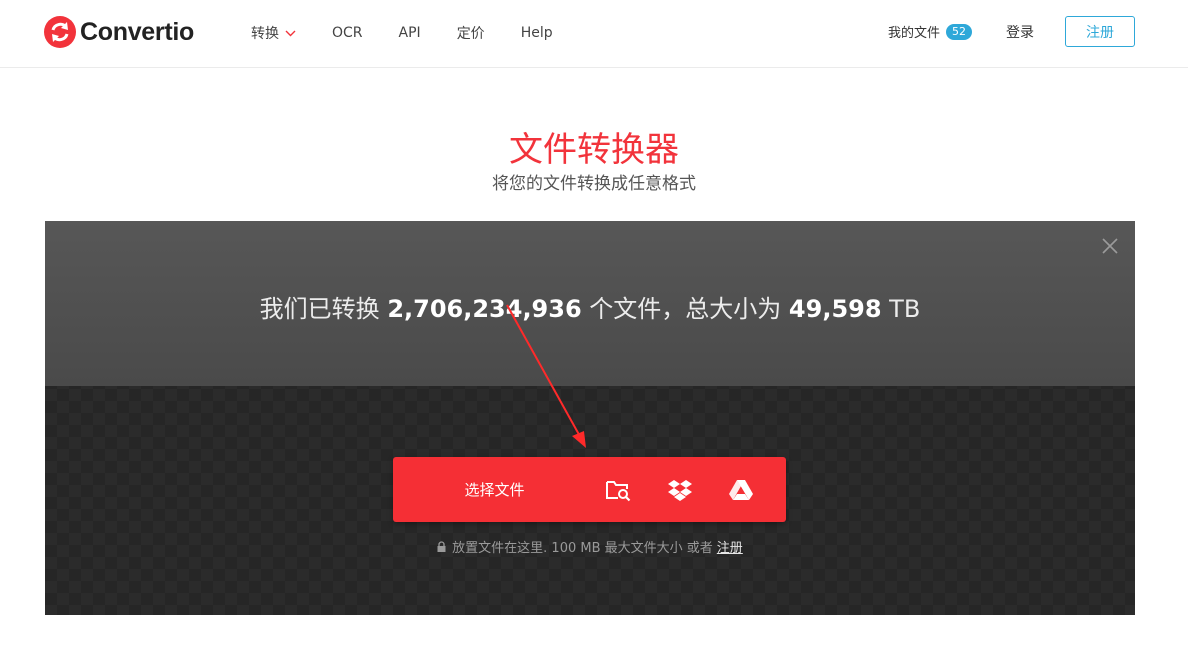 This screenshot has width=1188, height=656. I want to click on nav-api-label: API, so click(409, 33).